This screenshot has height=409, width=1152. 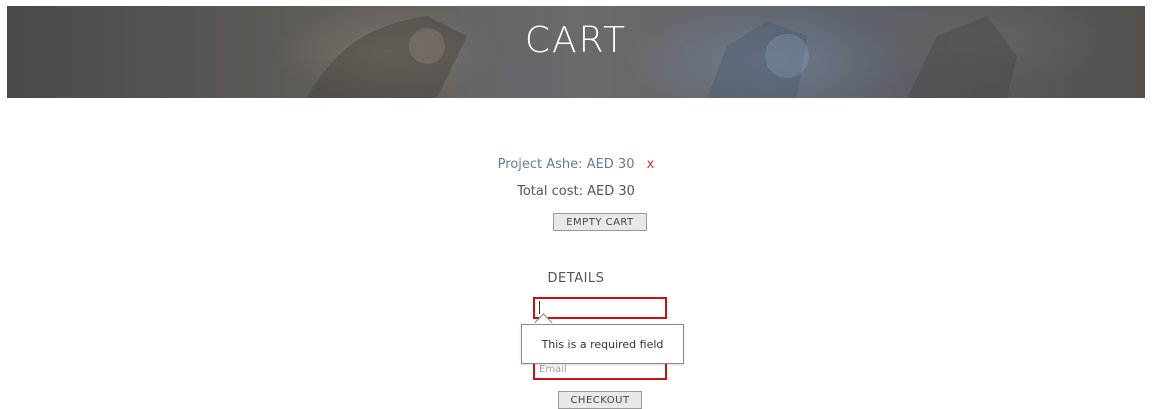 What do you see at coordinates (576, 278) in the screenshot?
I see `details-heading: DETAILS` at bounding box center [576, 278].